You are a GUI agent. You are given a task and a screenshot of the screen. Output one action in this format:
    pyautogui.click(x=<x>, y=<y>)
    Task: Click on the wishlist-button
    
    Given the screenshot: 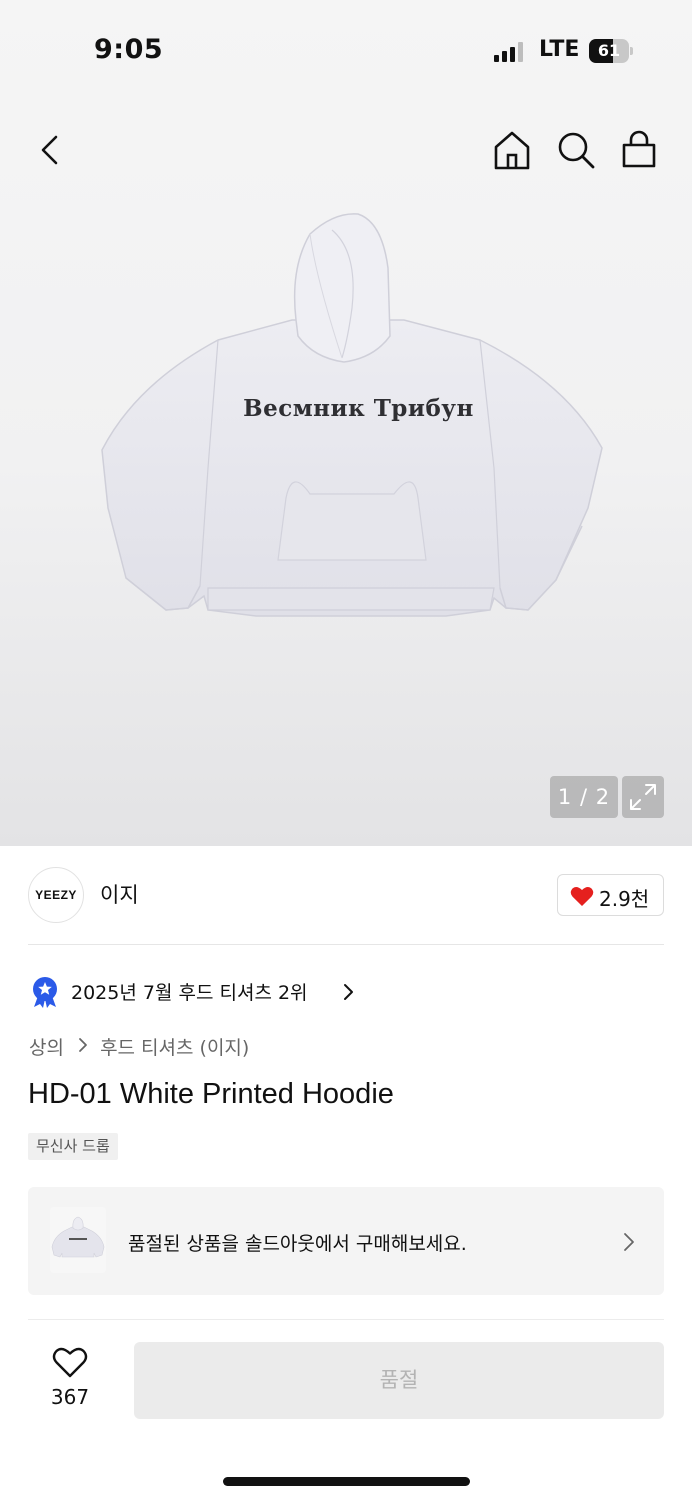 What is the action you would take?
    pyautogui.click(x=70, y=1364)
    